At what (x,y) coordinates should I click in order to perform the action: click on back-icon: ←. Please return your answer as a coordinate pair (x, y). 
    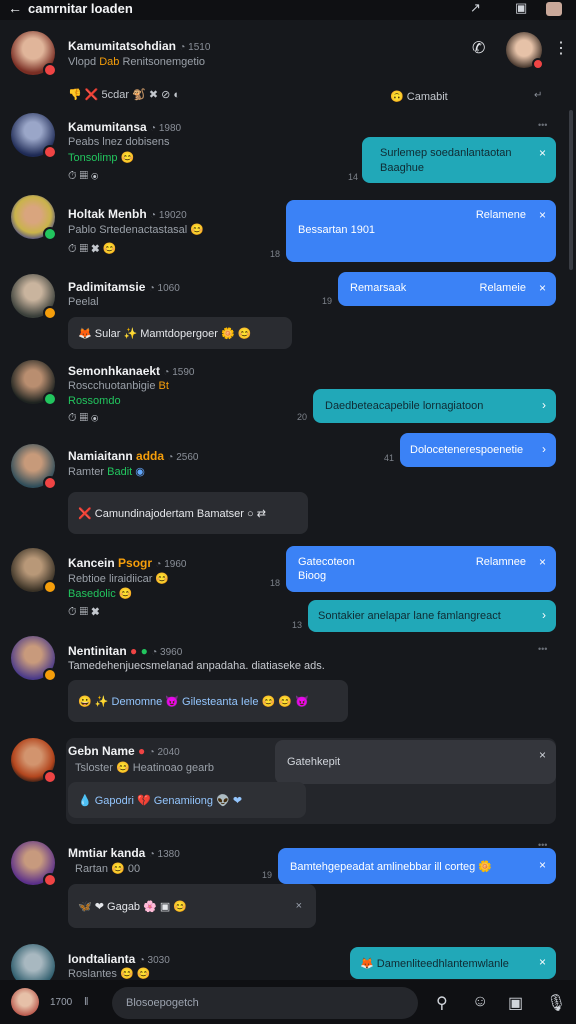
    Looking at the image, I should click on (15, 8).